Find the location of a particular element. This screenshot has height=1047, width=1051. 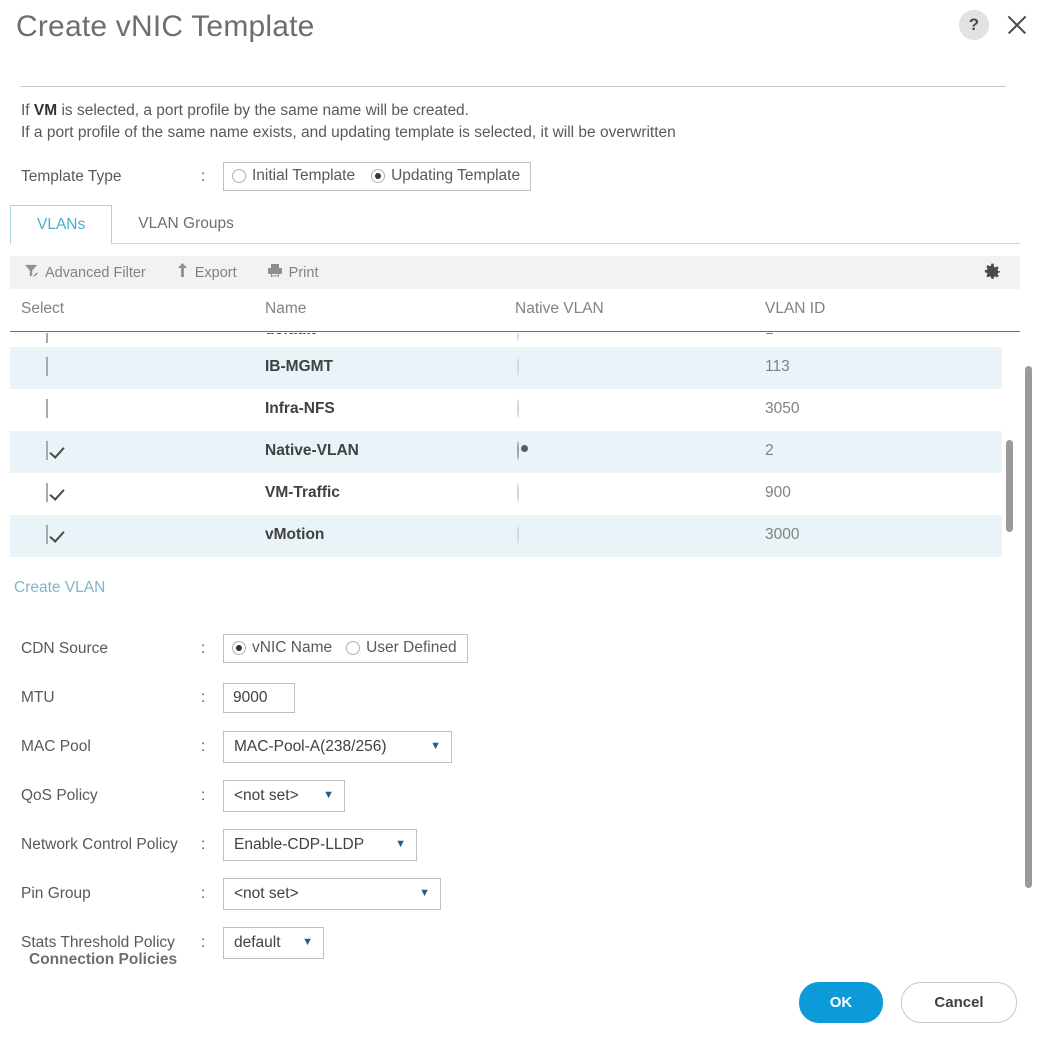

dialog-header: Create vNIC Template ? is located at coordinates (525, 36).